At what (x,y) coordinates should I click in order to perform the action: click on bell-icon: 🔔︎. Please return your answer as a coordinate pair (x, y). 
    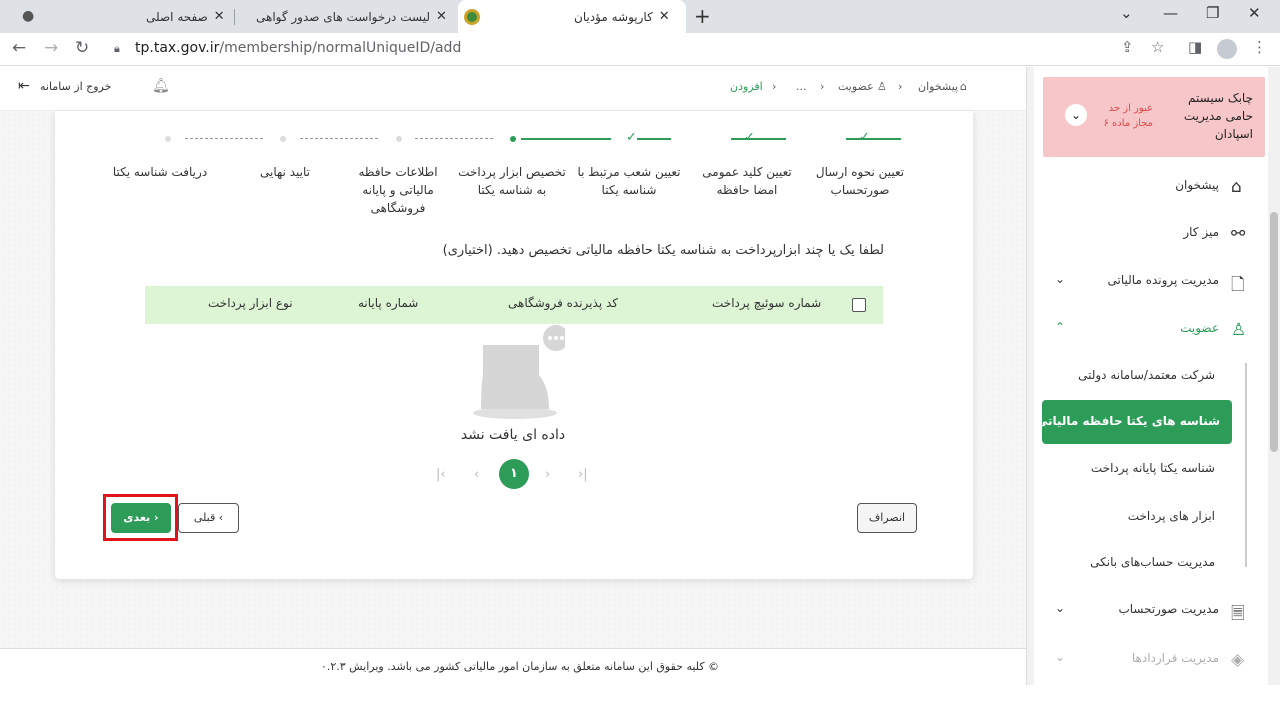
    Looking at the image, I should click on (161, 86).